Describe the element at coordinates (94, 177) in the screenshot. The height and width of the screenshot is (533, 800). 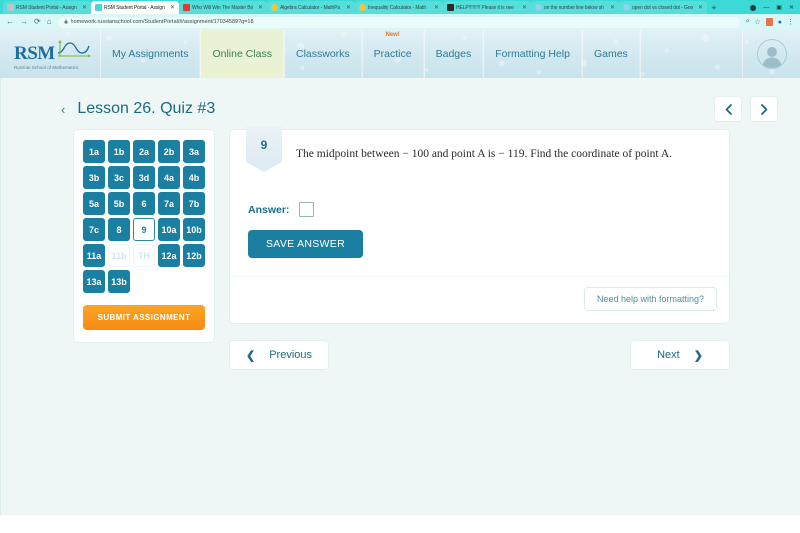
I see `question-cell: 3b` at that location.